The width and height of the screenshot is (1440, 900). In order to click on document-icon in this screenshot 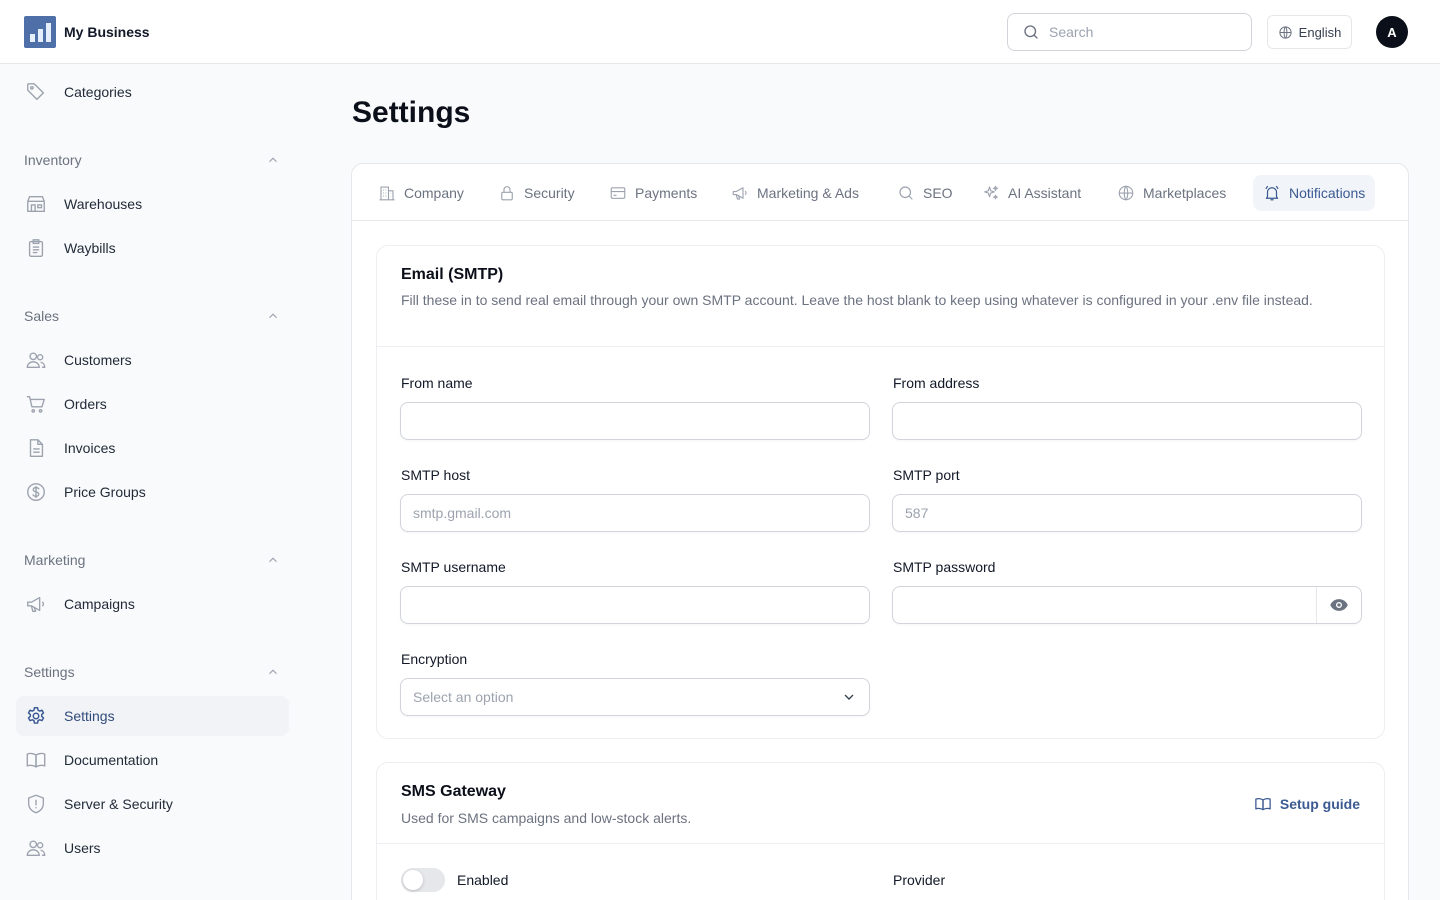, I will do `click(36, 448)`.